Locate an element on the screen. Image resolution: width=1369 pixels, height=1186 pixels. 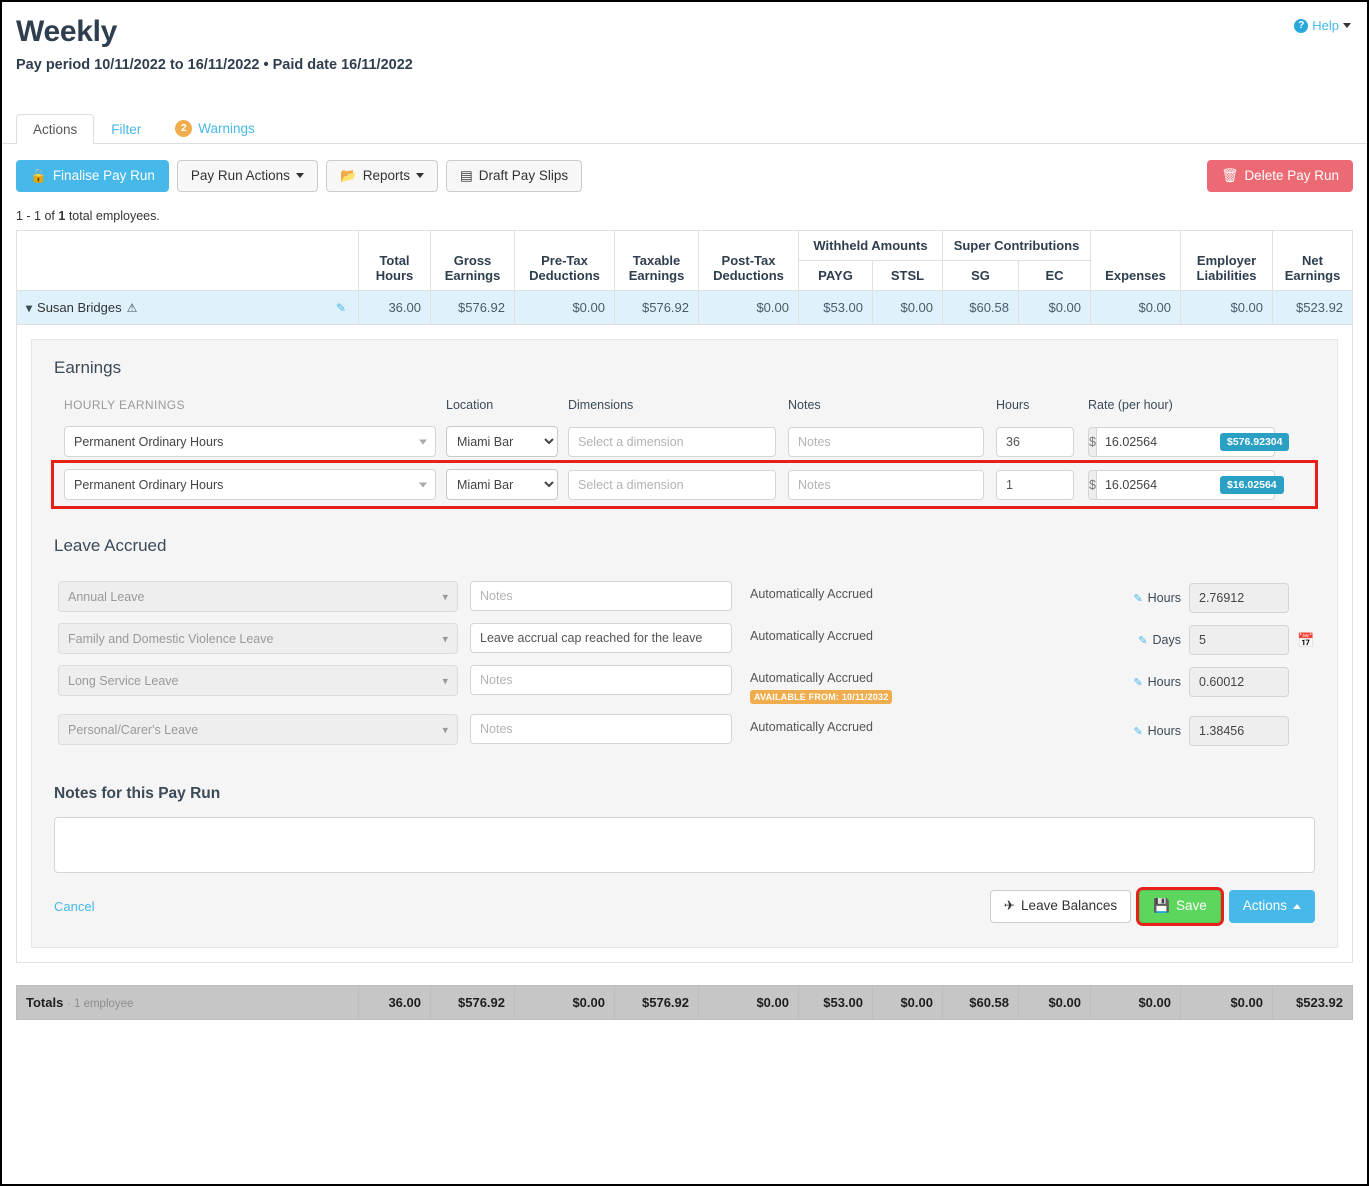
footer-buttons: ✈ Leave Balances 💾 Save Actions is located at coordinates (1152, 907).